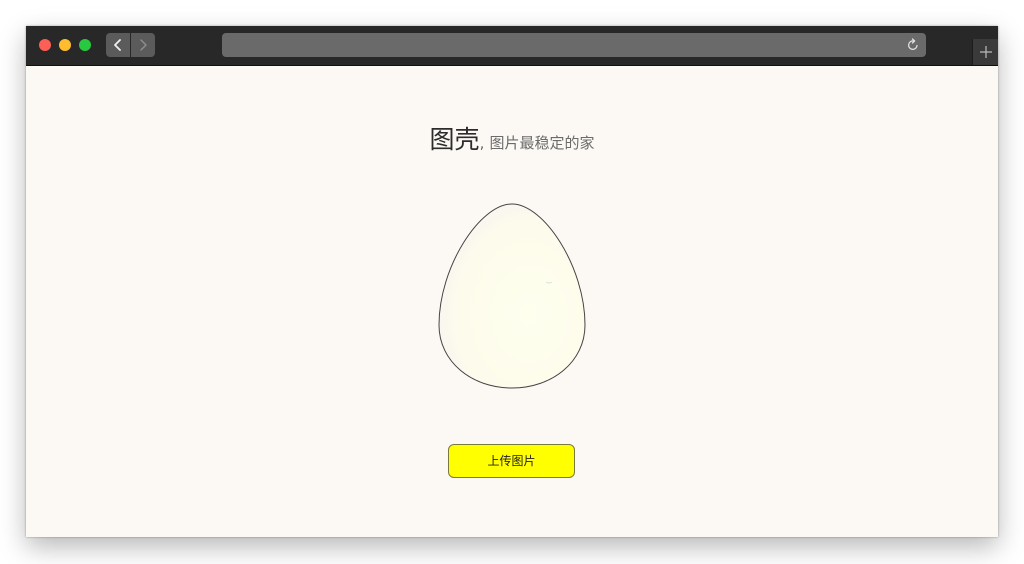 Image resolution: width=1024 pixels, height=564 pixels. I want to click on zoom-window-button, so click(85, 45).